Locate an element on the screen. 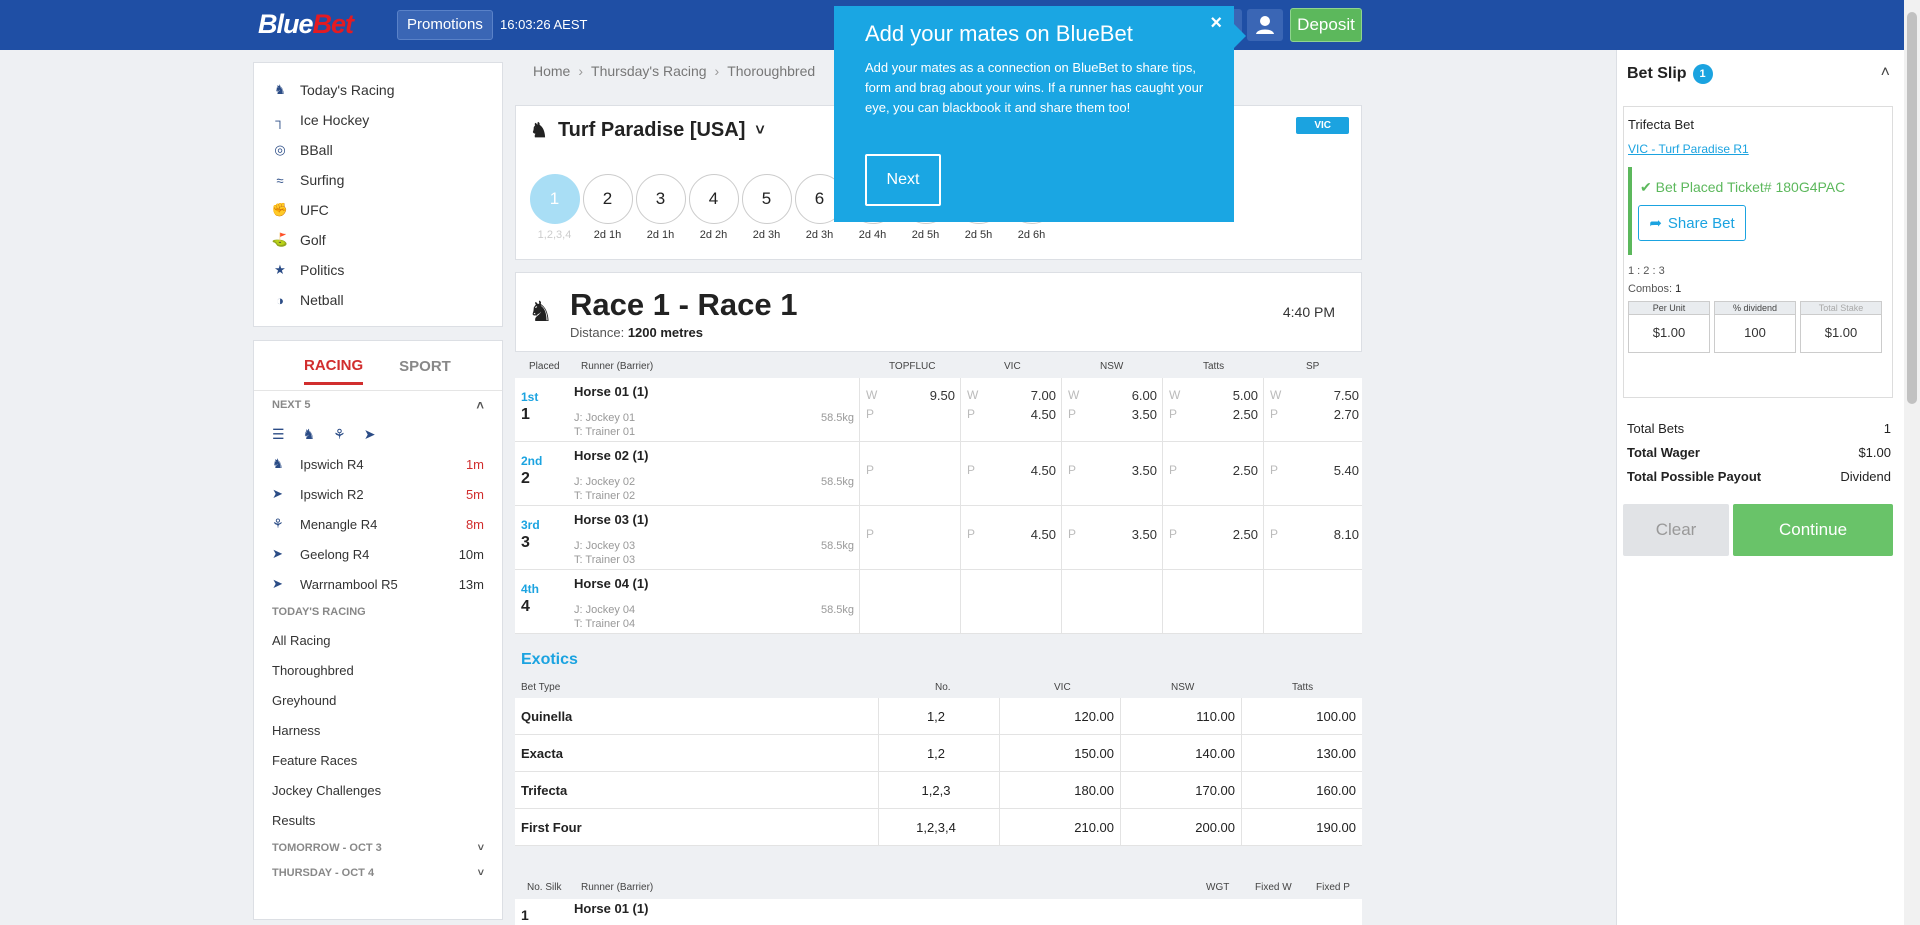 The height and width of the screenshot is (925, 1920). place-odds: 8.10 is located at coordinates (1346, 534).